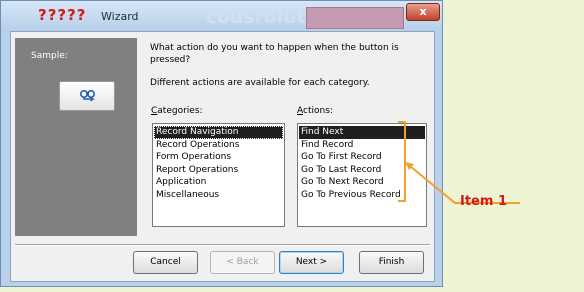 Image resolution: width=584 pixels, height=292 pixels. What do you see at coordinates (315, 111) in the screenshot?
I see `actions-label: Actions:` at bounding box center [315, 111].